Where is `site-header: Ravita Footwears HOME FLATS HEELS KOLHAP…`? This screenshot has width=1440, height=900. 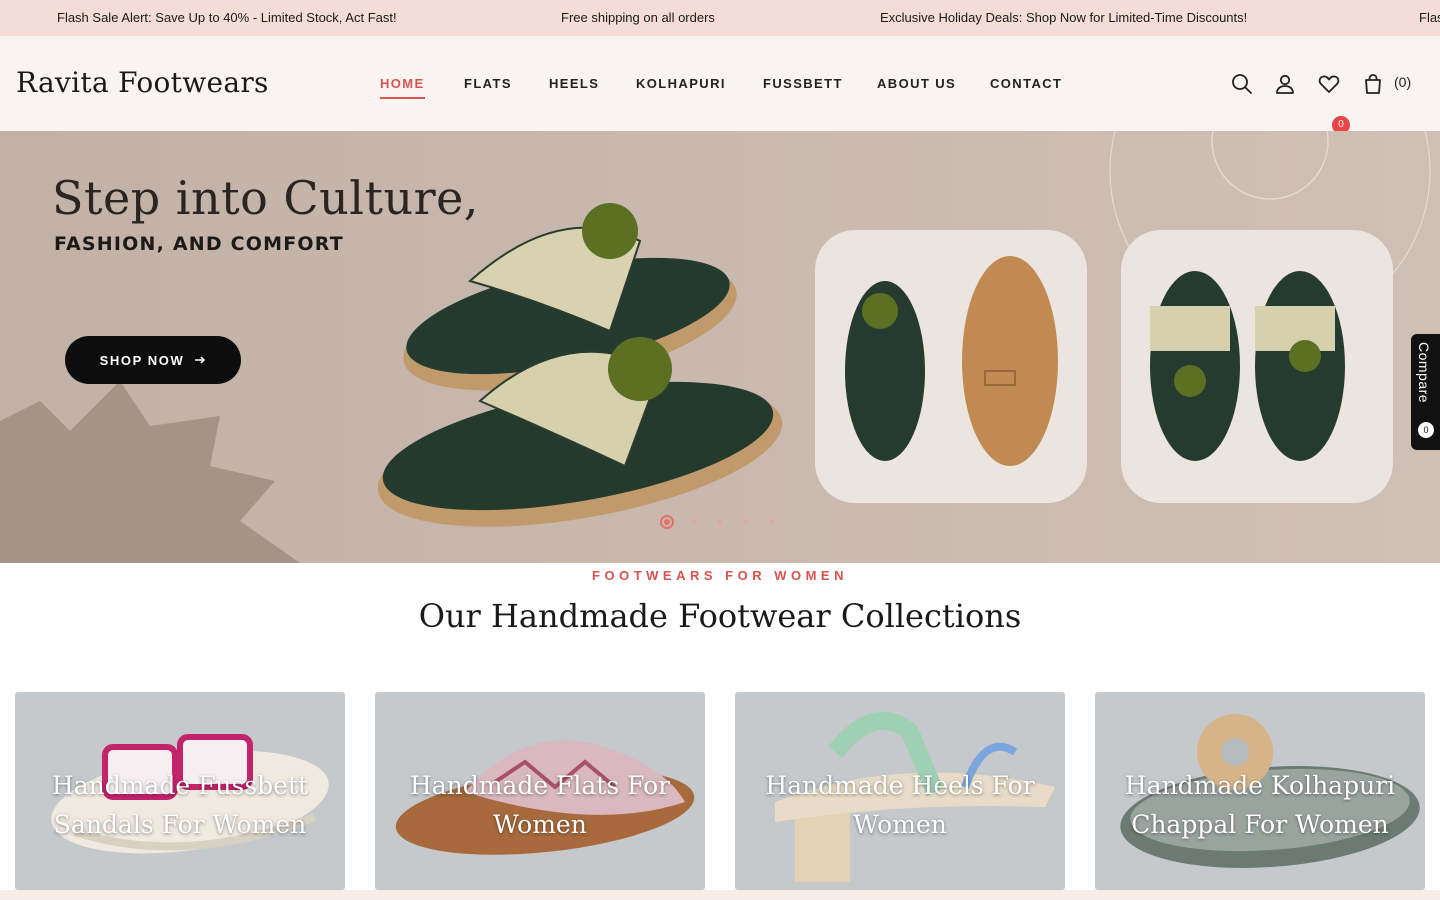
site-header: Ravita Footwears HOME FLATS HEELS KOLHAP… is located at coordinates (720, 85).